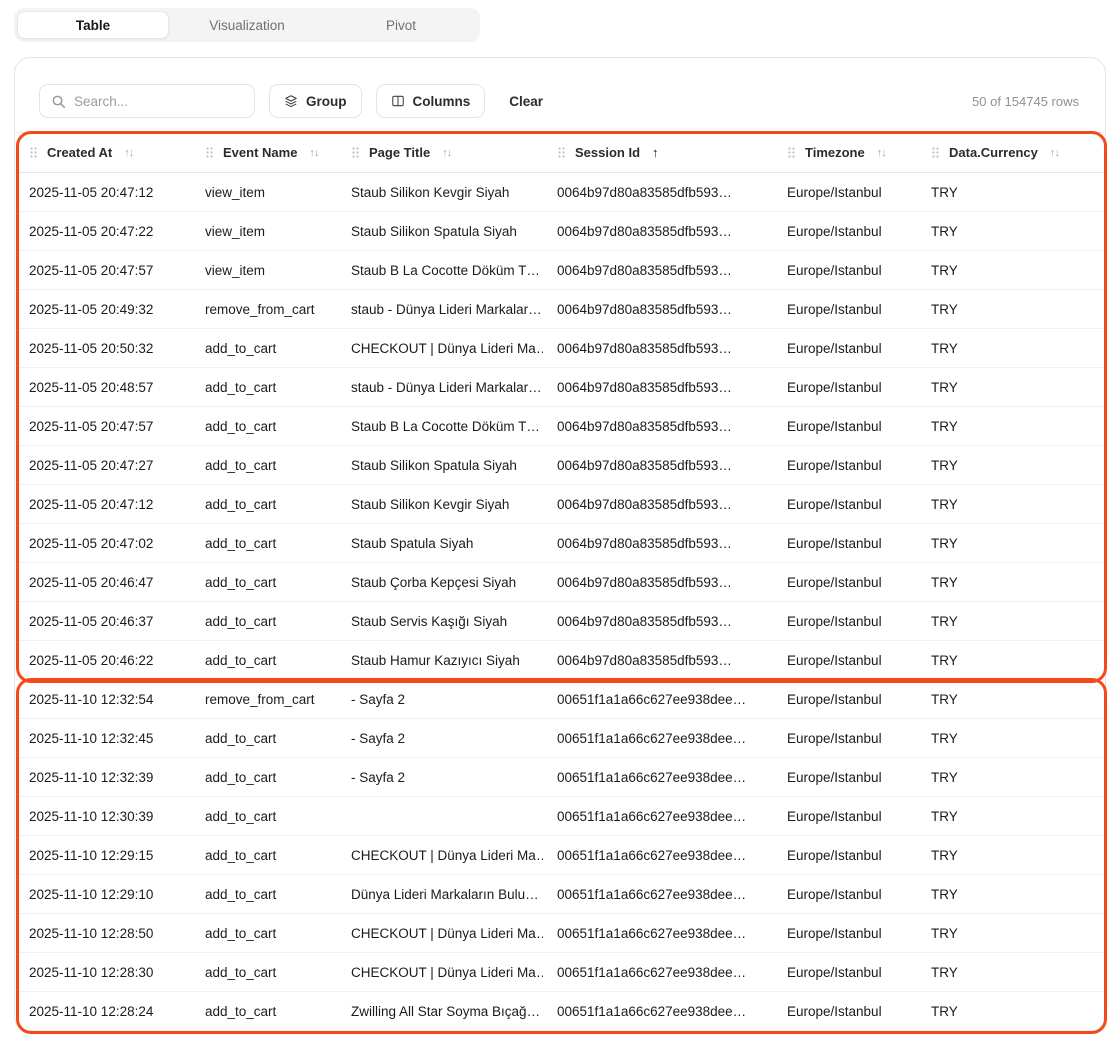 The image size is (1120, 1058). What do you see at coordinates (158, 101) in the screenshot?
I see `search-input` at bounding box center [158, 101].